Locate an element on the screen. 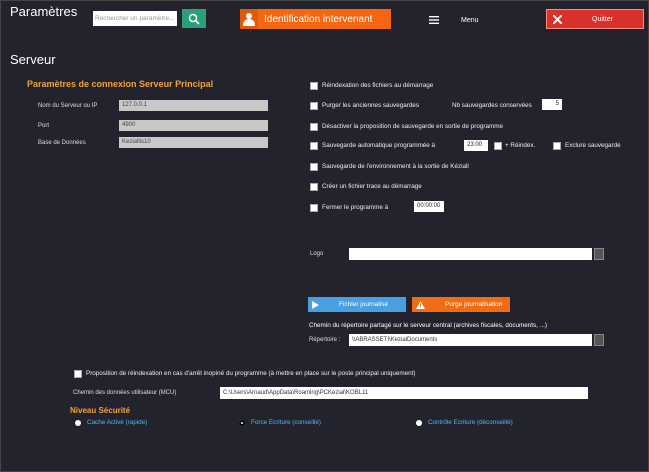 This screenshot has width=649, height=472. env-backup-checkbox is located at coordinates (314, 167).